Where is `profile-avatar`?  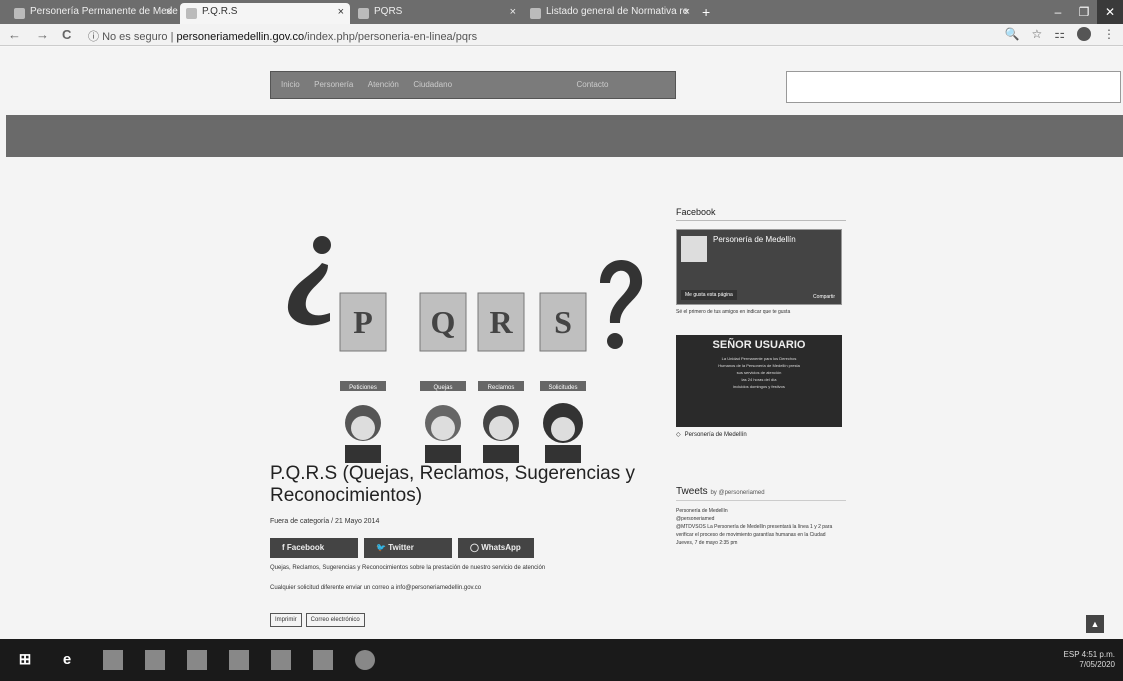
profile-avatar is located at coordinates (1084, 34).